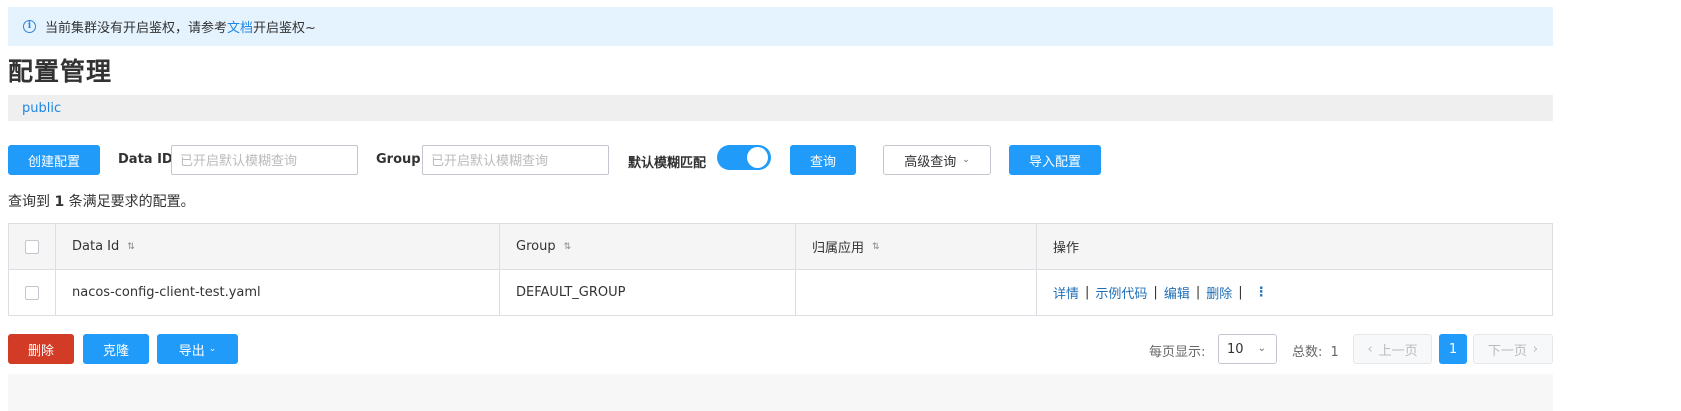 The height and width of the screenshot is (411, 1681). What do you see at coordinates (1535, 349) in the screenshot?
I see `chevron-right-icon: ›` at bounding box center [1535, 349].